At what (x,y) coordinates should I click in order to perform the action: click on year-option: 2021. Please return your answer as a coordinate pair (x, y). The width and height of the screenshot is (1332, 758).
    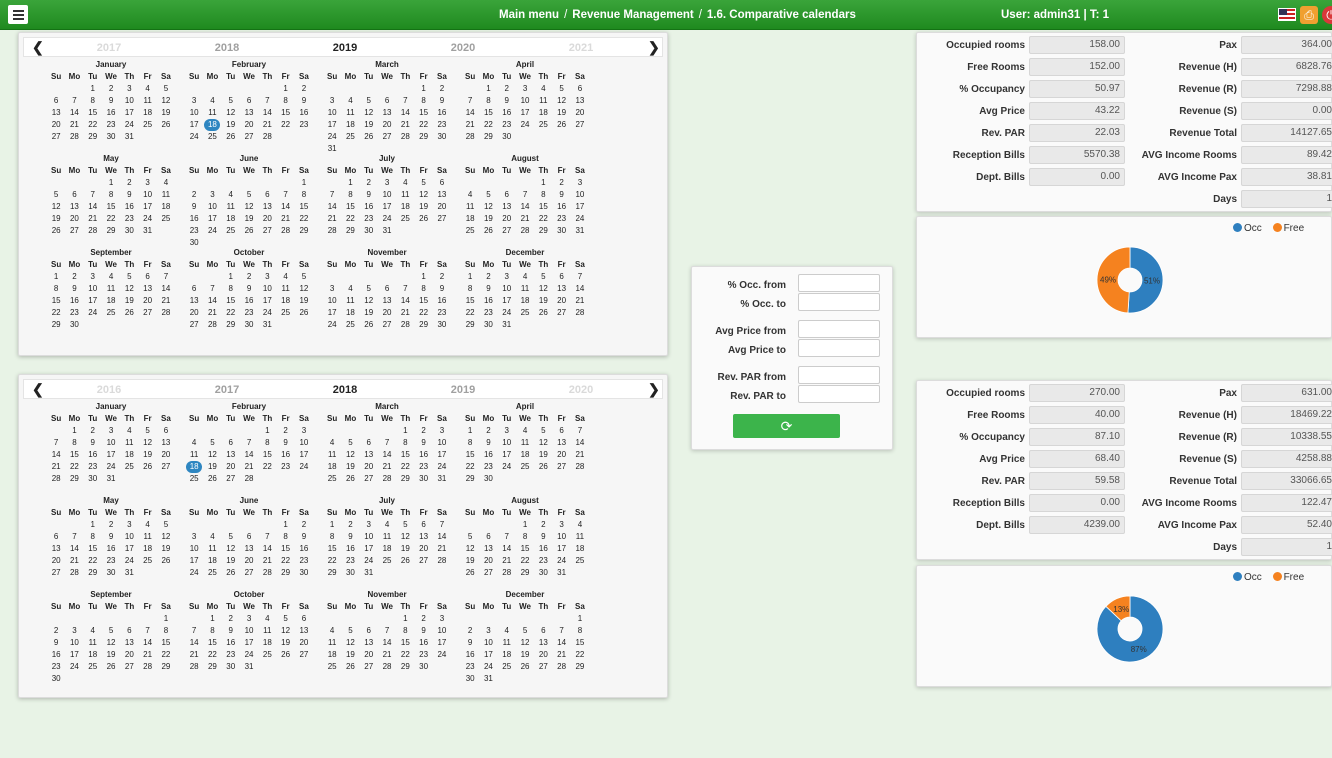
    Looking at the image, I should click on (581, 48).